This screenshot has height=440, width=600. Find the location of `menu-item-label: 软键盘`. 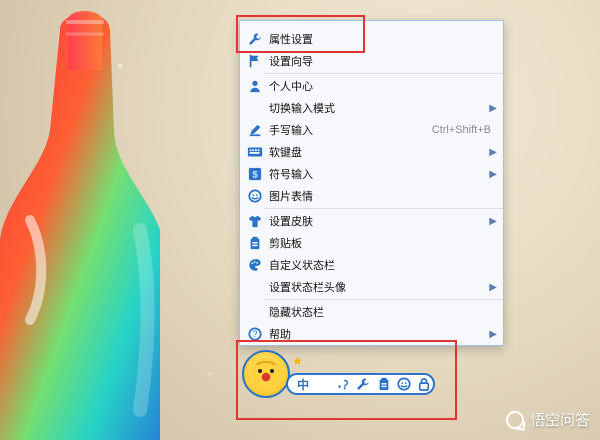

menu-item-label: 软键盘 is located at coordinates (285, 152).